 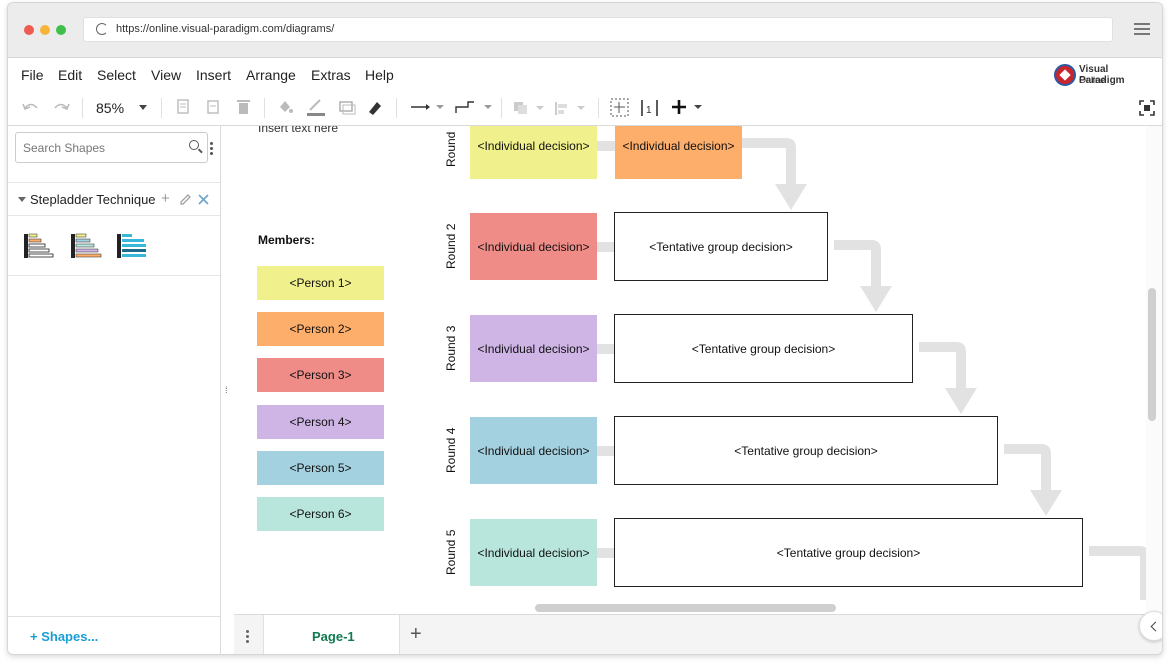 What do you see at coordinates (61, 107) in the screenshot?
I see `redo-icon` at bounding box center [61, 107].